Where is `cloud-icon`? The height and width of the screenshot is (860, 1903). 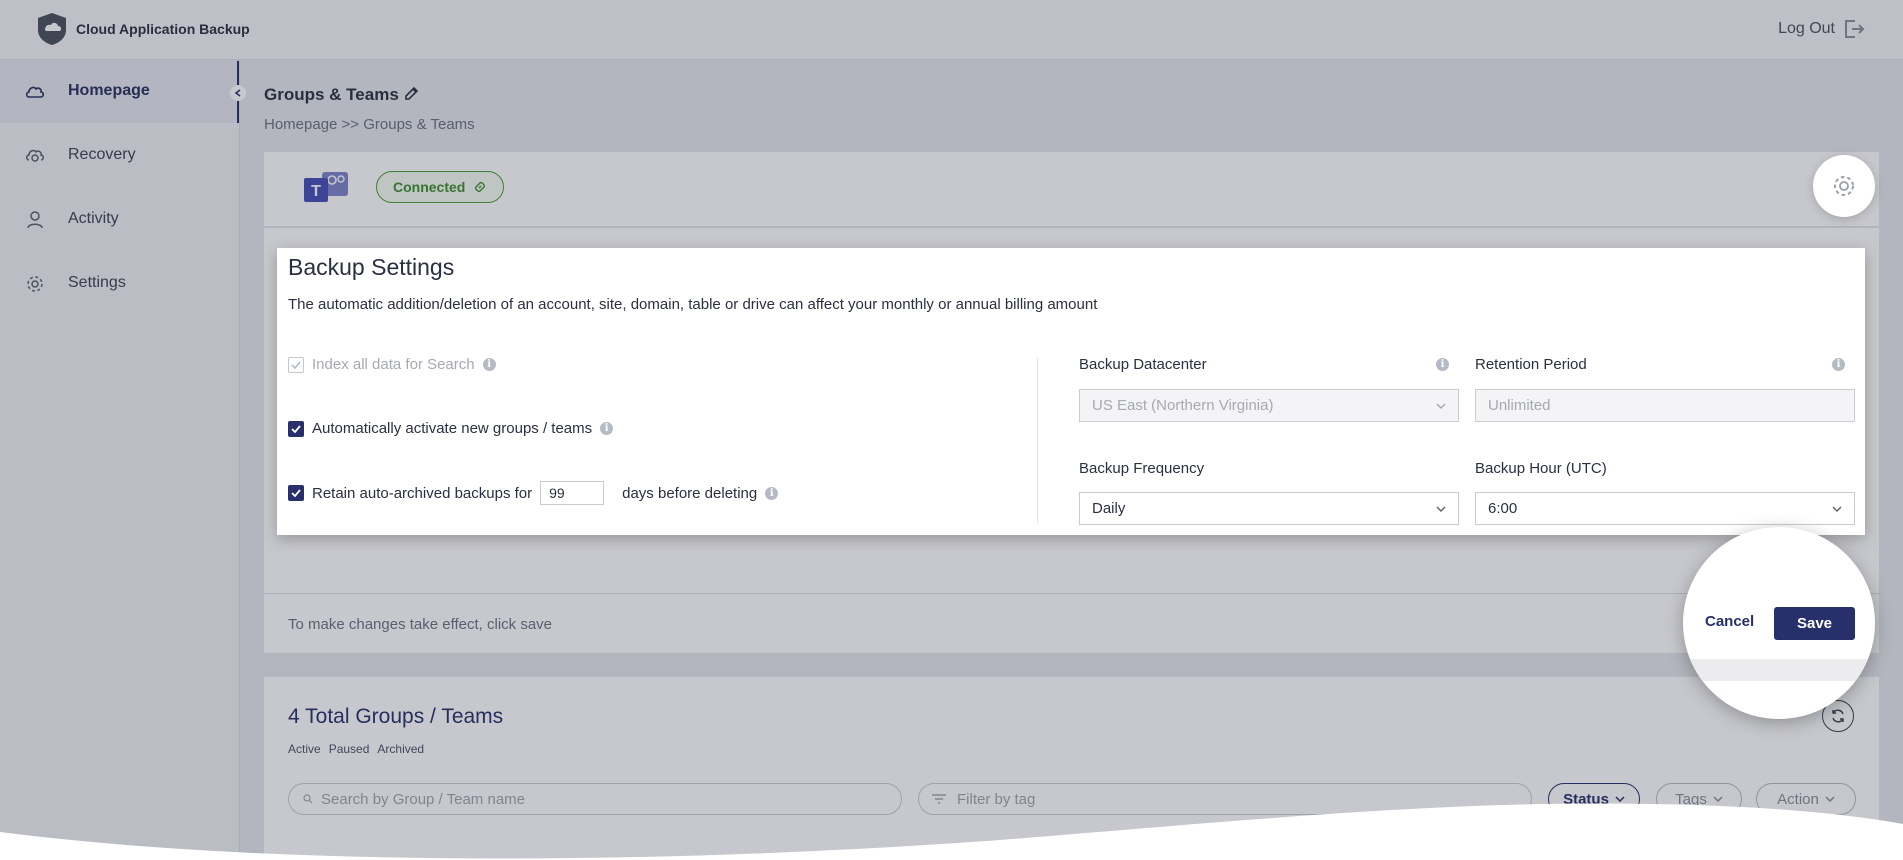 cloud-icon is located at coordinates (35, 92).